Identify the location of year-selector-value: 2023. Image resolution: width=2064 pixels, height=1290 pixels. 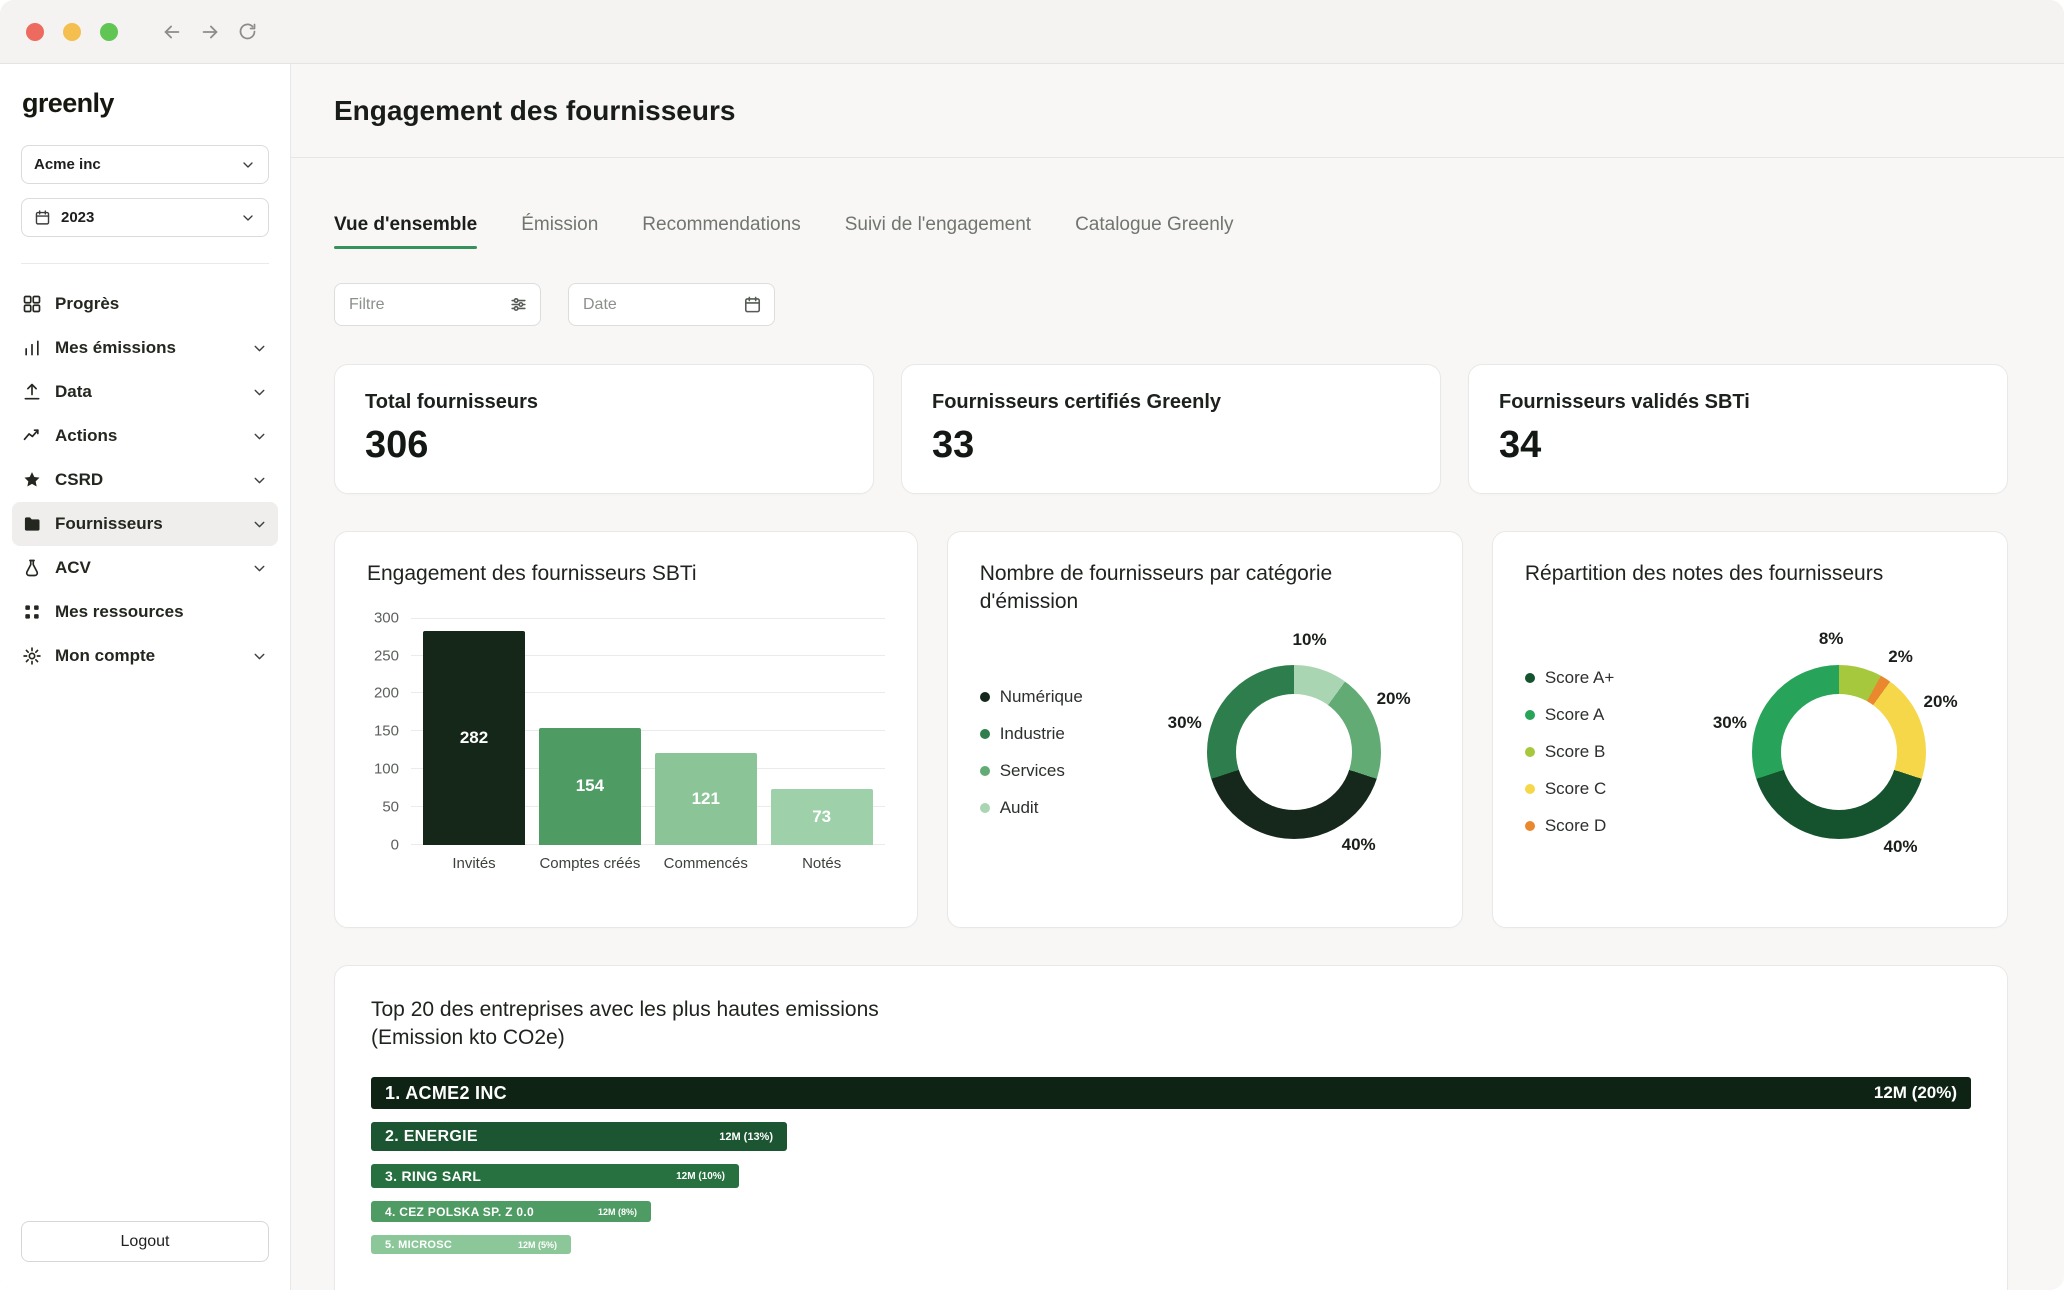
(78, 217).